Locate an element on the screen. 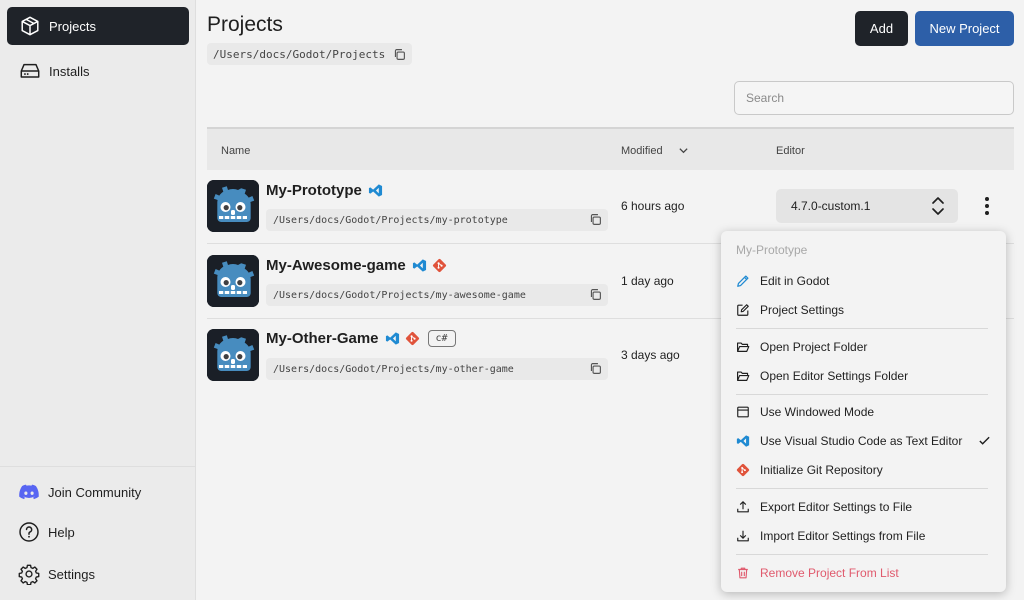 This screenshot has height=600, width=1024. editor-version-value: 4.7.0-custom.1 is located at coordinates (831, 206).